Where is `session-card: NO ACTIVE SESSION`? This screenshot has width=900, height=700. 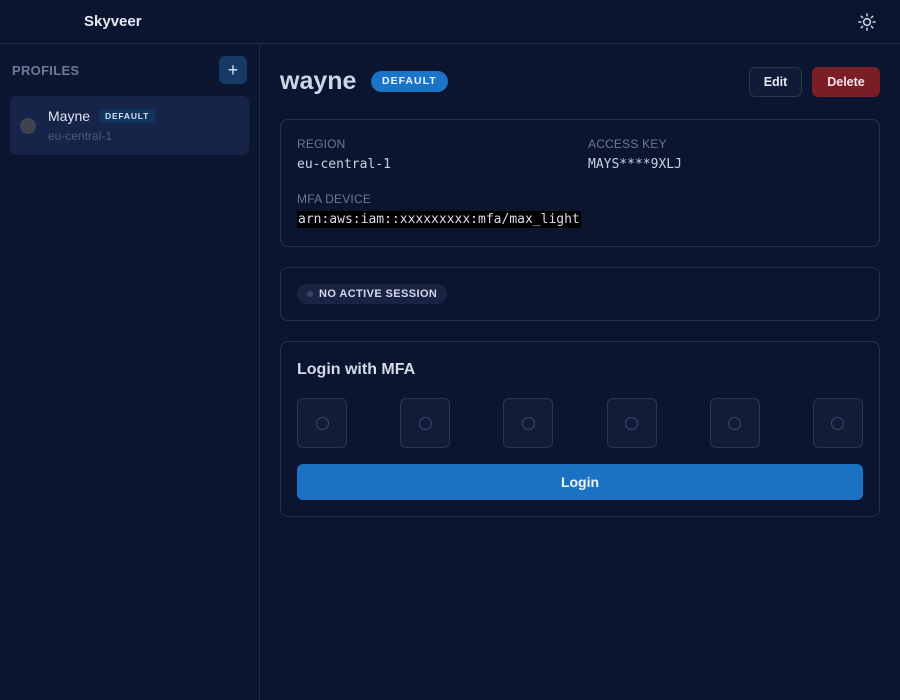
session-card: NO ACTIVE SESSION is located at coordinates (580, 294).